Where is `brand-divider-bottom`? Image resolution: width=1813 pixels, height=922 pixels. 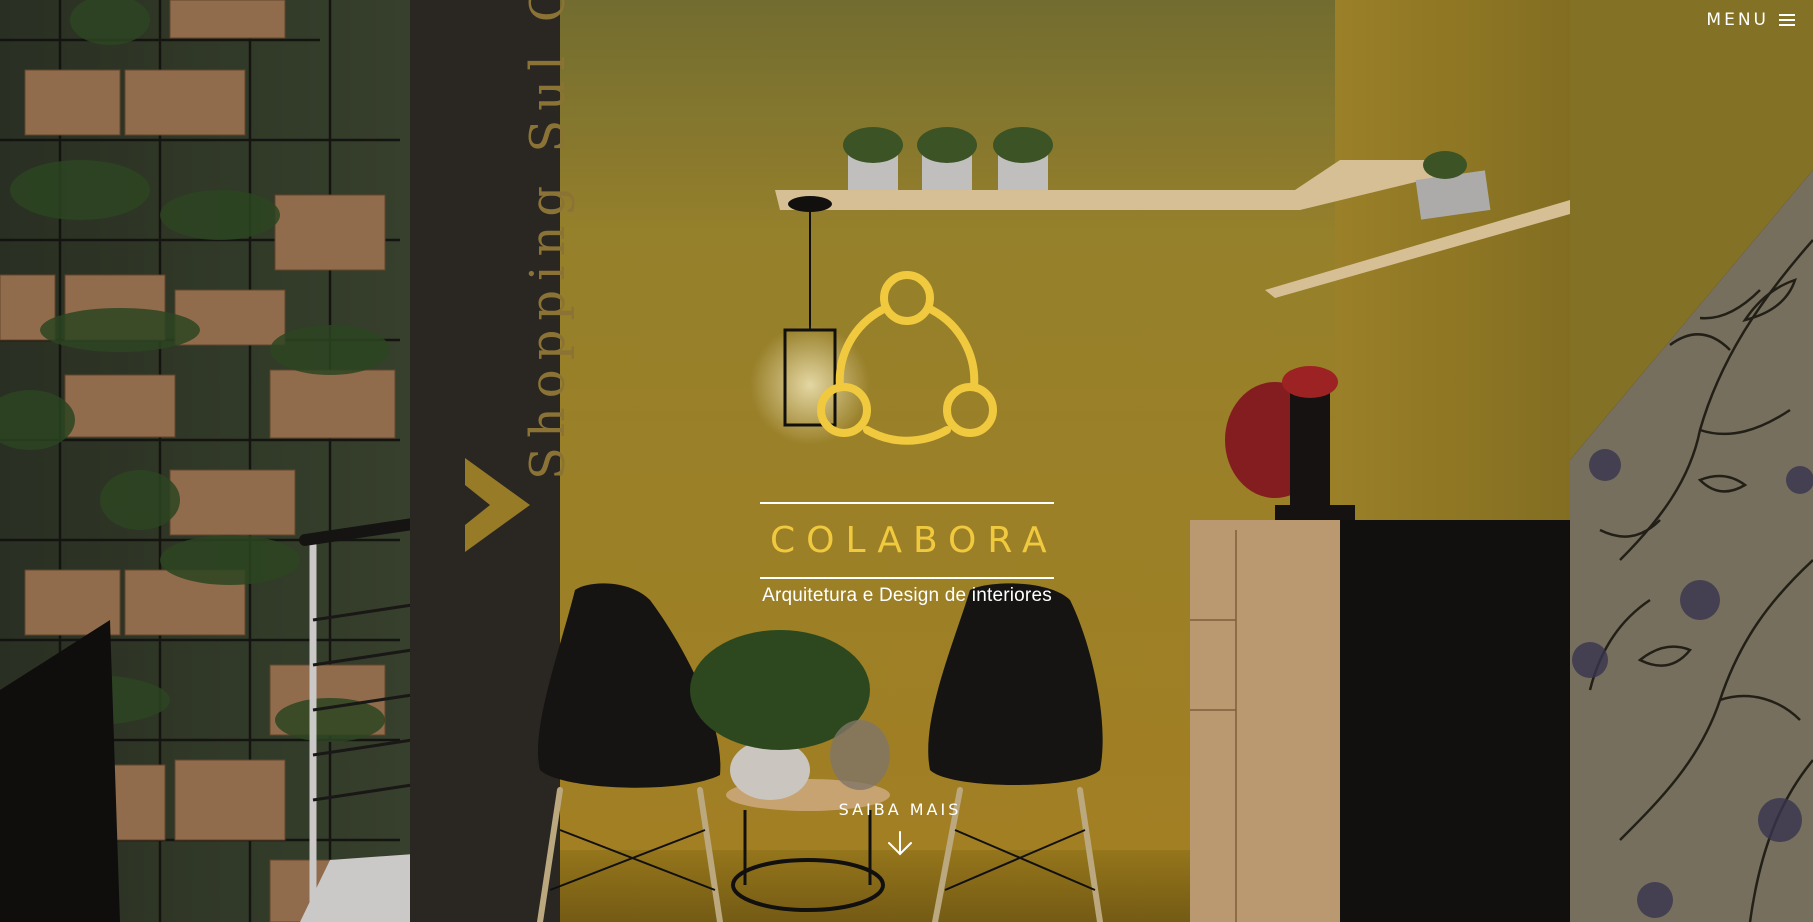
brand-divider-bottom is located at coordinates (907, 578).